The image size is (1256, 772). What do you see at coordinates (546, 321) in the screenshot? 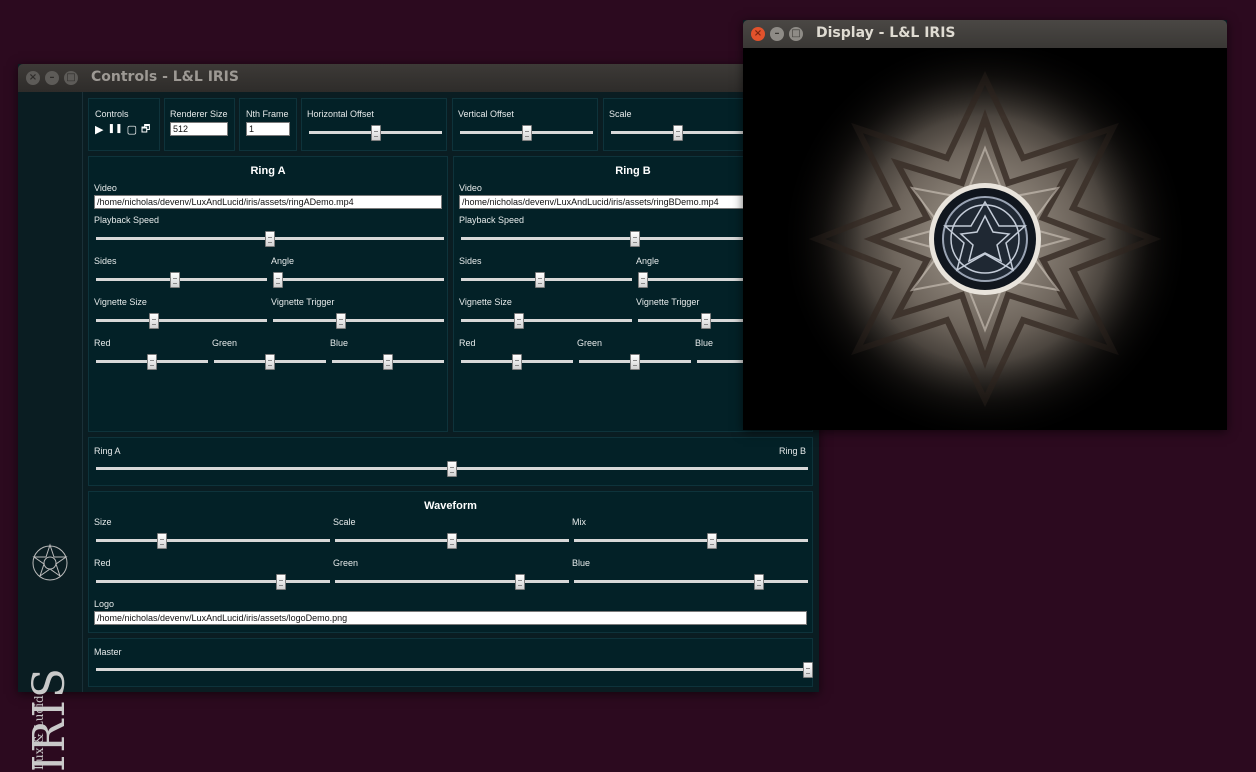
I see `ring-b-vignette-size-slider` at bounding box center [546, 321].